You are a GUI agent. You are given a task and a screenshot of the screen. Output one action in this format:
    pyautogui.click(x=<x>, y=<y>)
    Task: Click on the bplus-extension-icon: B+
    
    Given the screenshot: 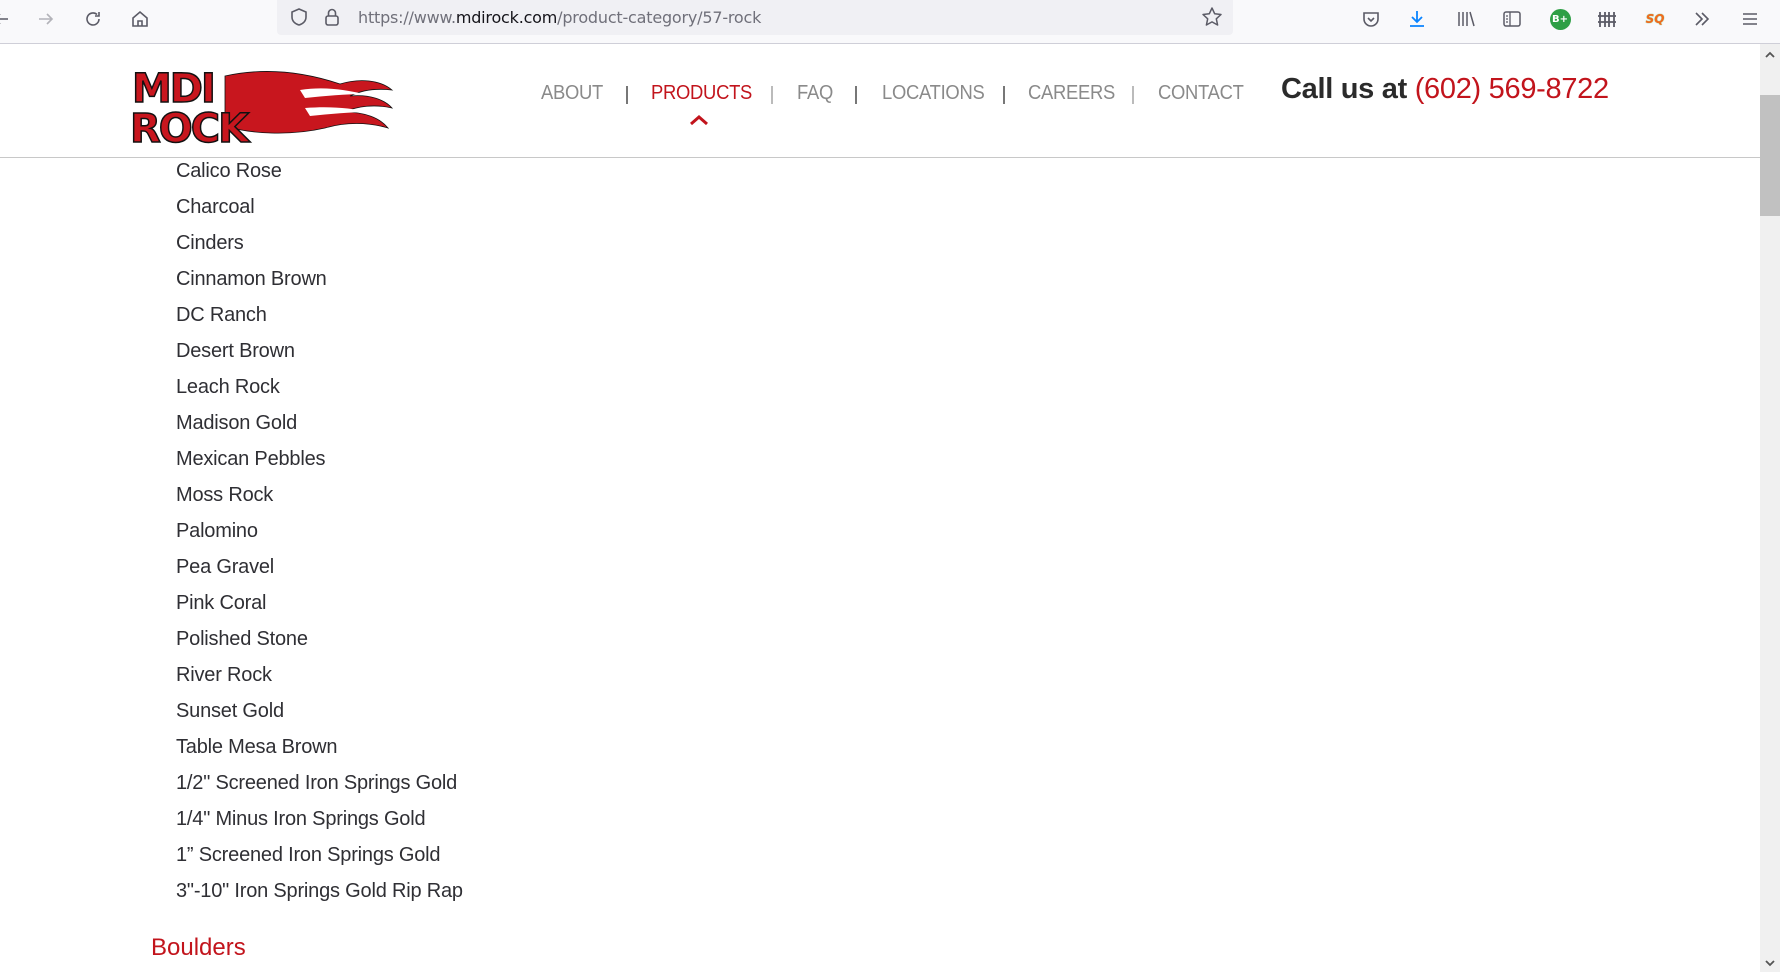 What is the action you would take?
    pyautogui.click(x=1560, y=19)
    